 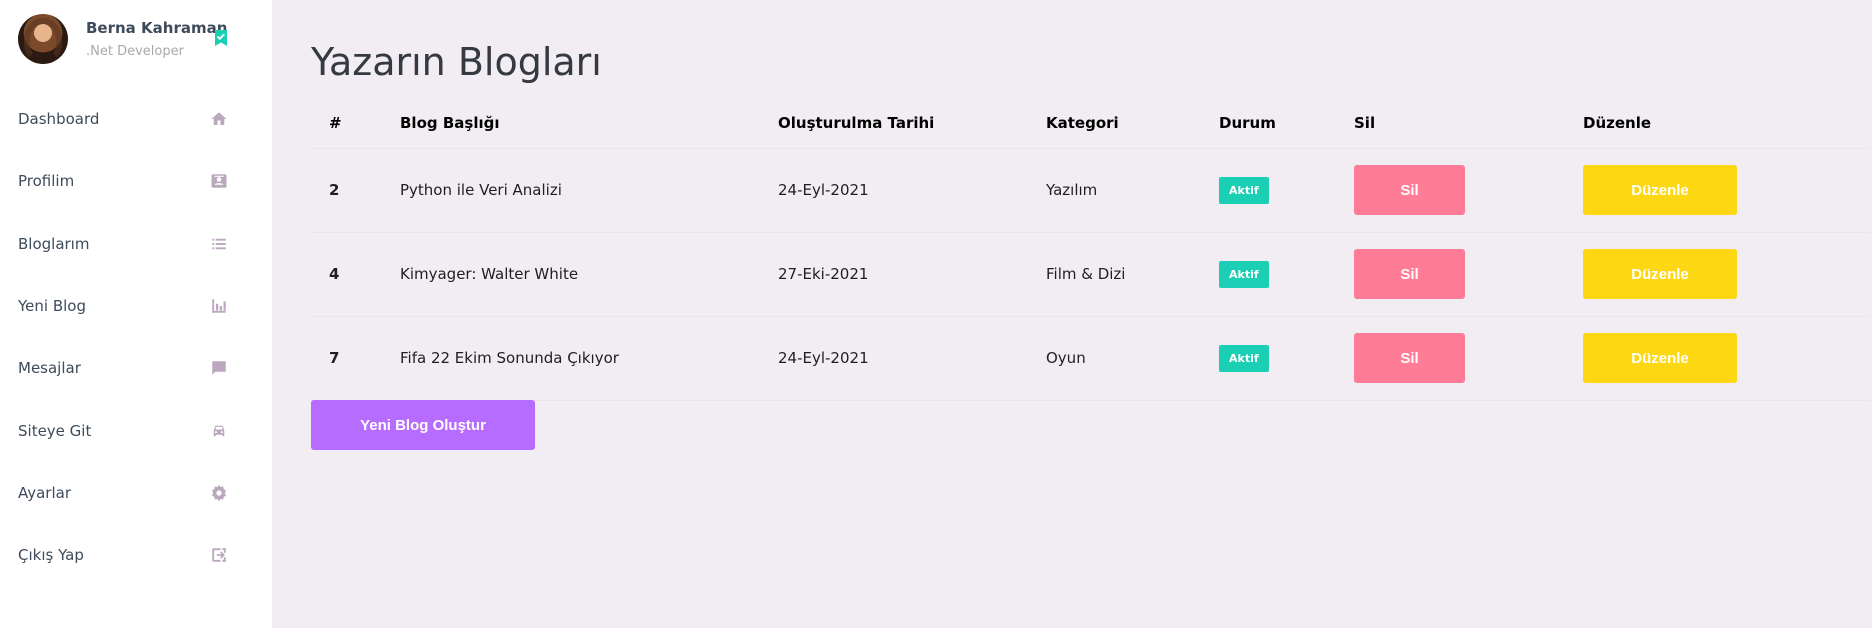 I want to click on list-icon, so click(x=219, y=244).